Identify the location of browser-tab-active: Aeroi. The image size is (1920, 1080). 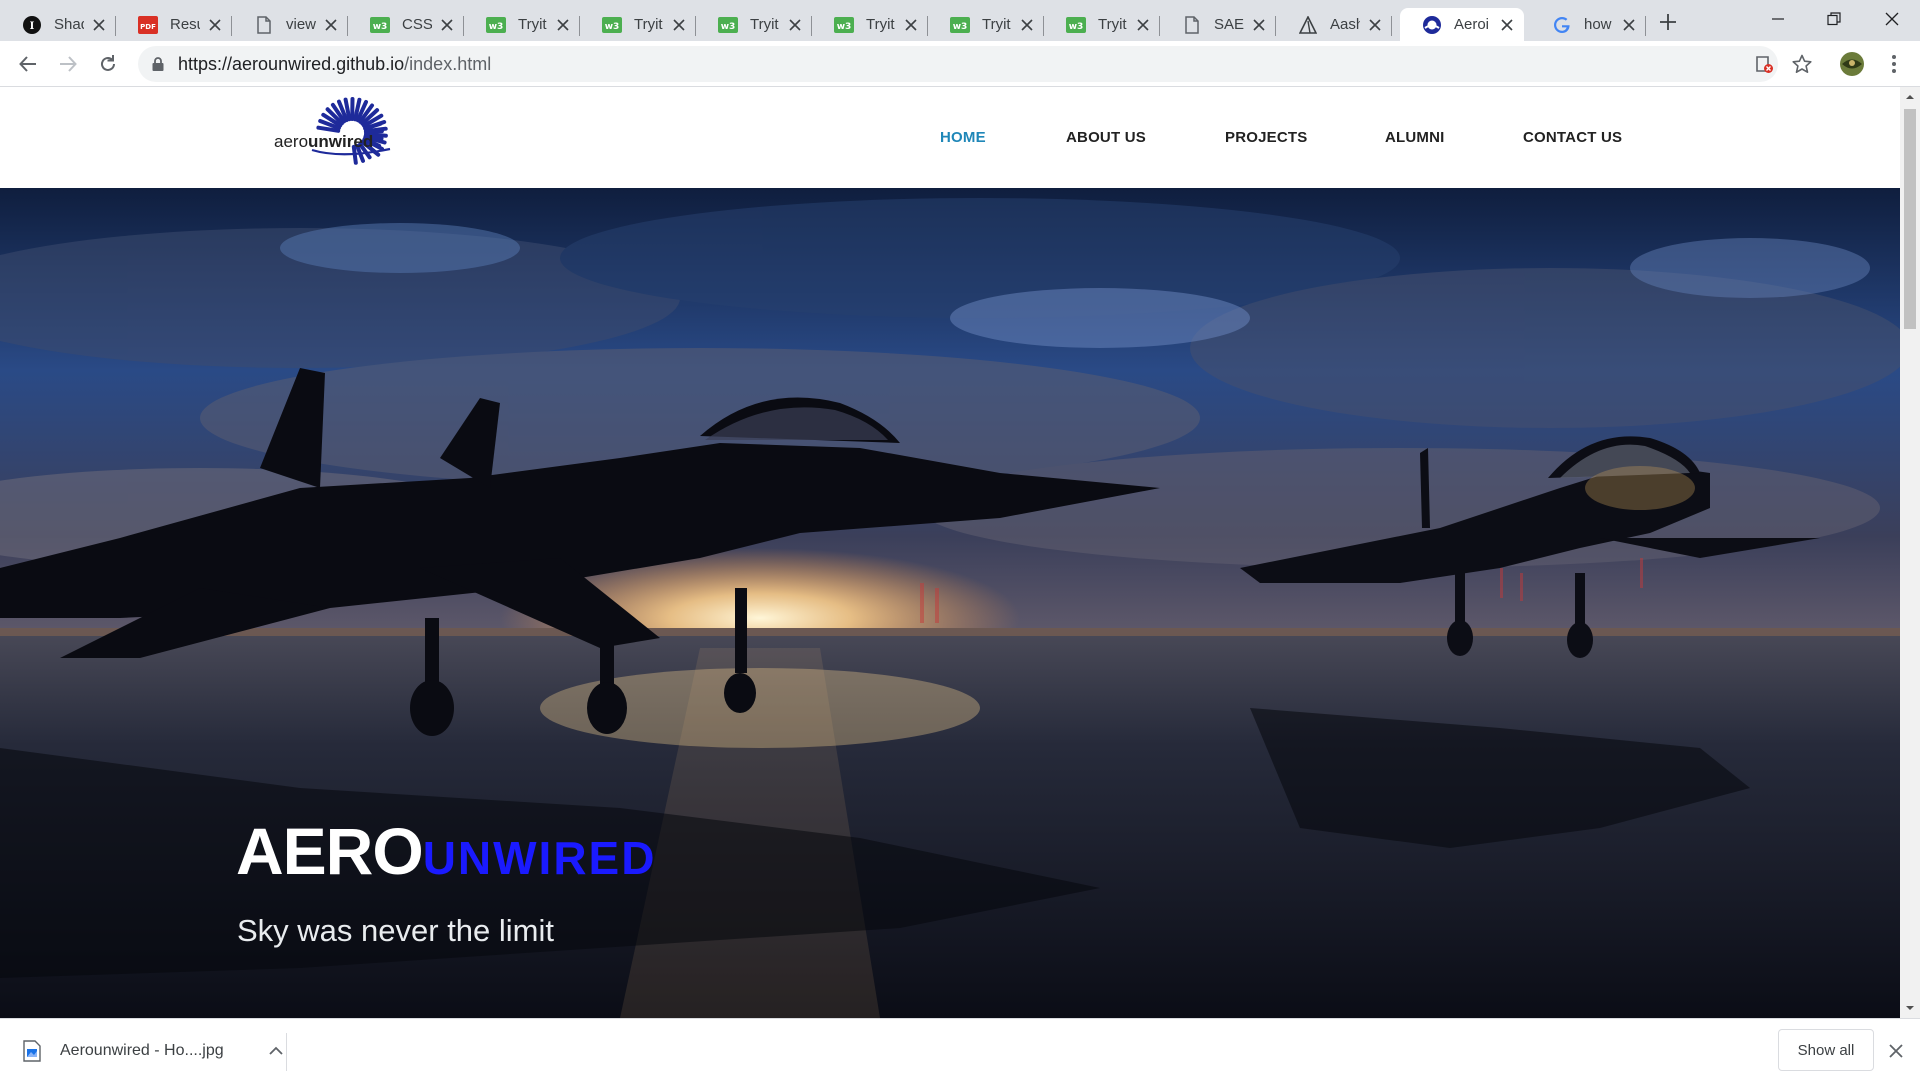
(1462, 24).